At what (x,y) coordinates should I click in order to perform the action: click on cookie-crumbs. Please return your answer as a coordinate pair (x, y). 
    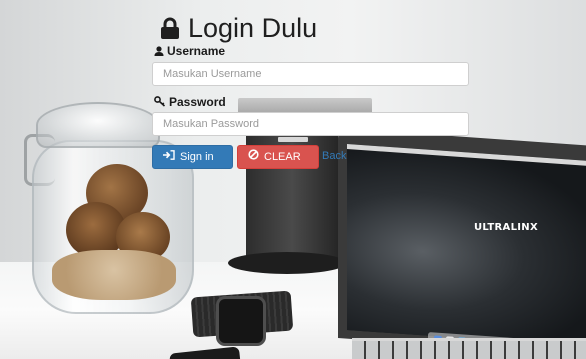
    Looking at the image, I should click on (114, 275).